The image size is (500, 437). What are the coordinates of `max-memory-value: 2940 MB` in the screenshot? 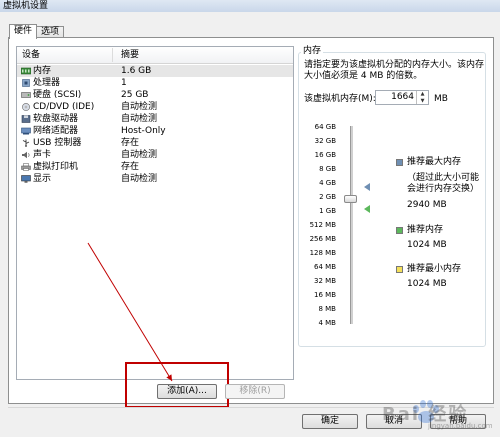 It's located at (427, 205).